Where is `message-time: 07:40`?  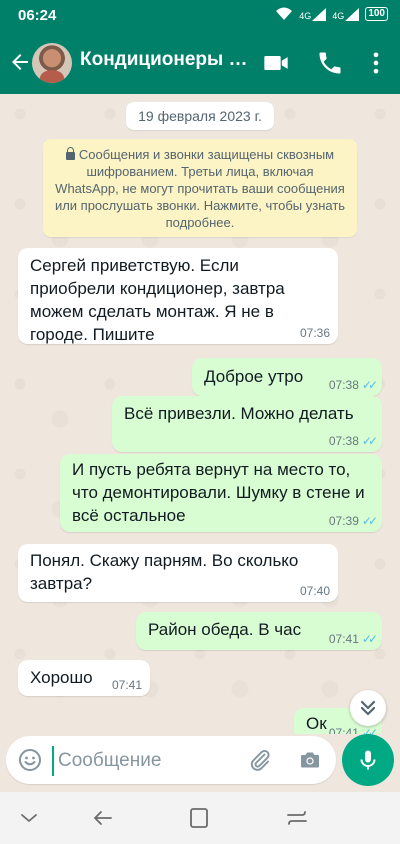
message-time: 07:40 is located at coordinates (314, 591).